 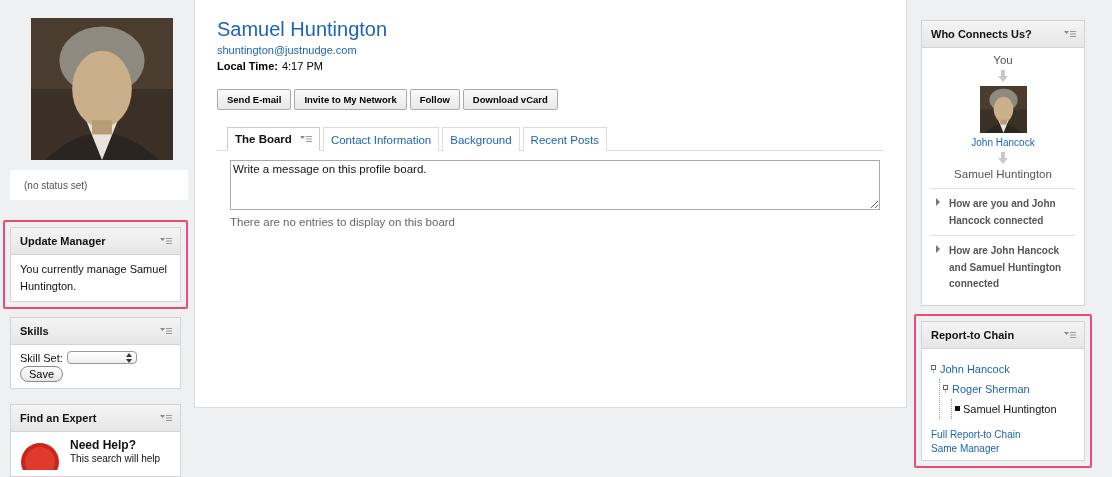 I want to click on tab: The Board, so click(x=273, y=139).